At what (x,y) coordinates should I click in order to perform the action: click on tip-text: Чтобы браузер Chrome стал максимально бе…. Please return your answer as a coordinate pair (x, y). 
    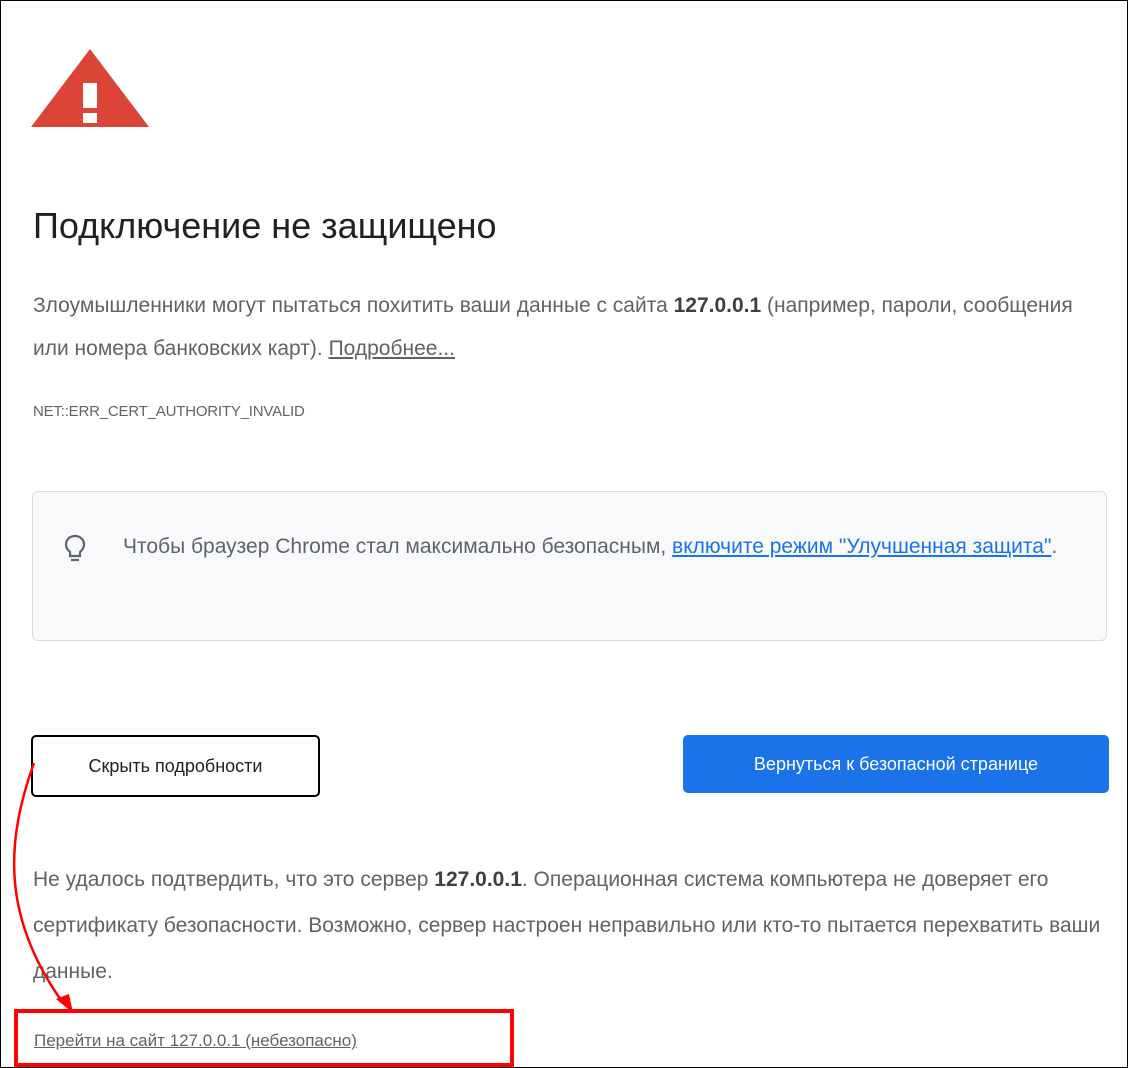
    Looking at the image, I should click on (603, 546).